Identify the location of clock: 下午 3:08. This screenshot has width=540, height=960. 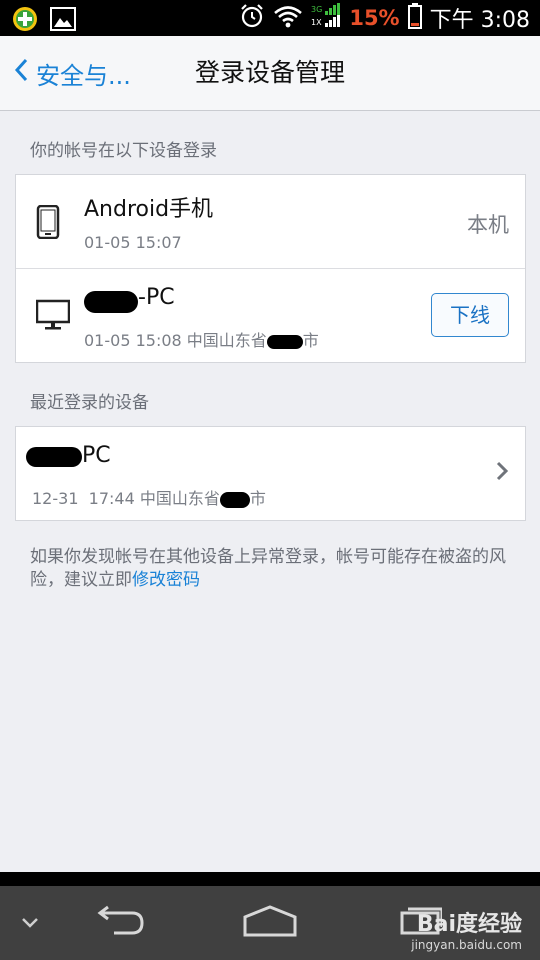
(479, 20).